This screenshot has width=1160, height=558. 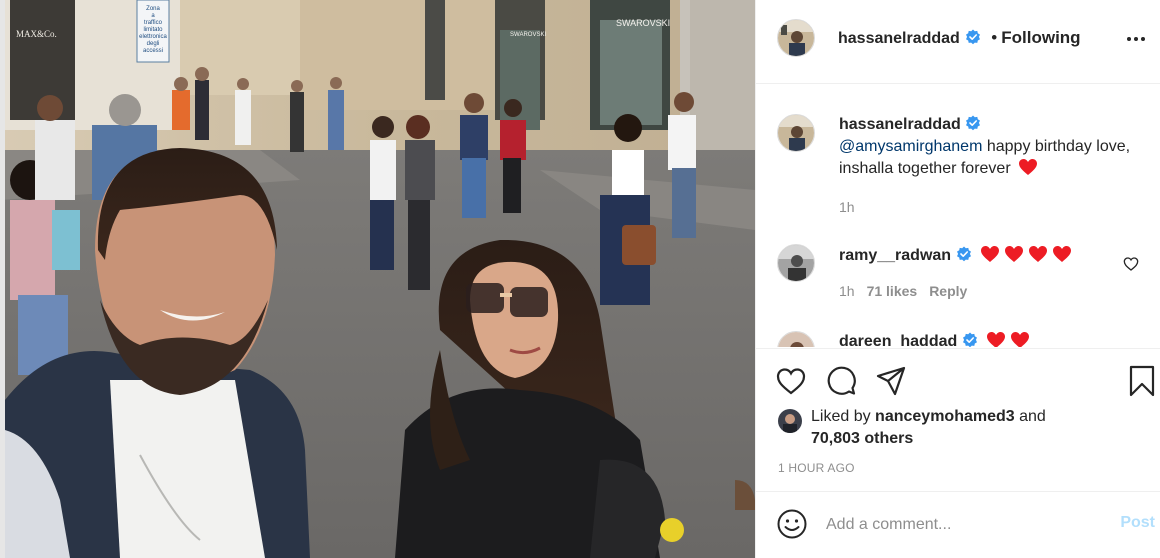 What do you see at coordinates (791, 381) in the screenshot?
I see `heart-icon` at bounding box center [791, 381].